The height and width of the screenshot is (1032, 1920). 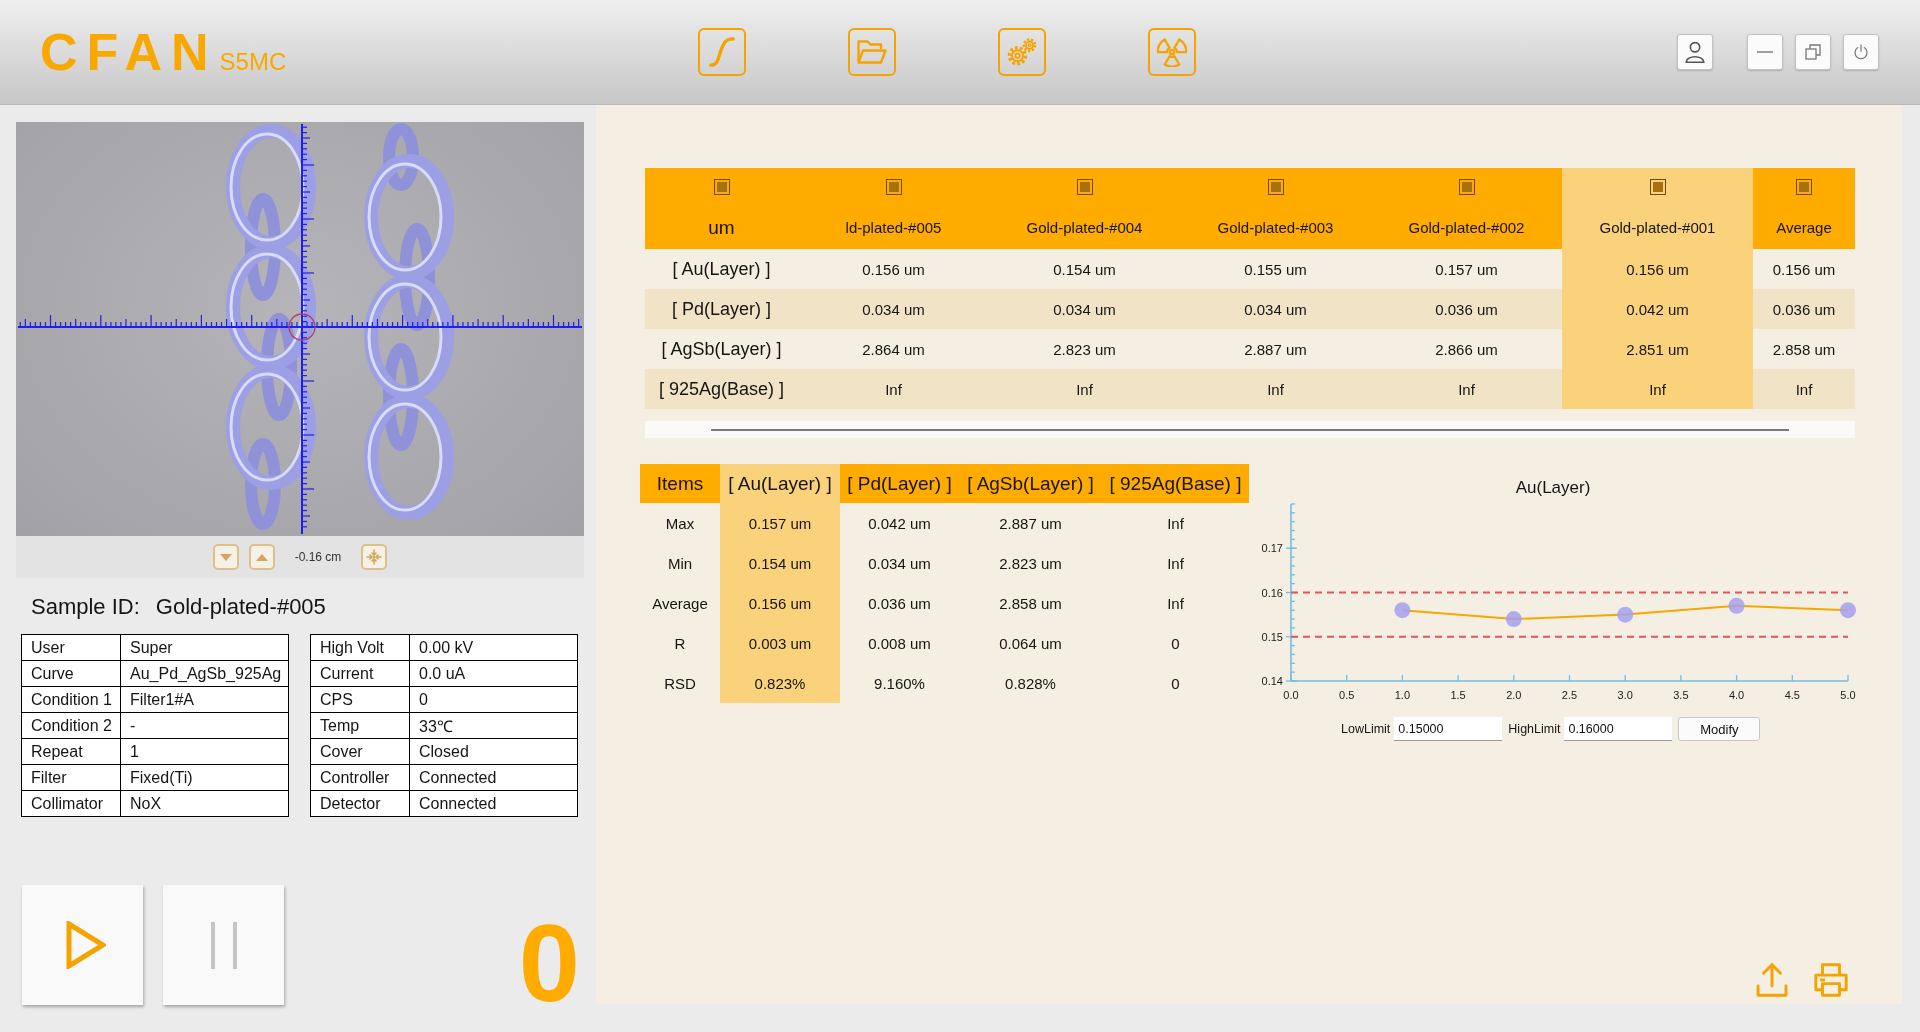 I want to click on column-header: um, so click(x=721, y=208).